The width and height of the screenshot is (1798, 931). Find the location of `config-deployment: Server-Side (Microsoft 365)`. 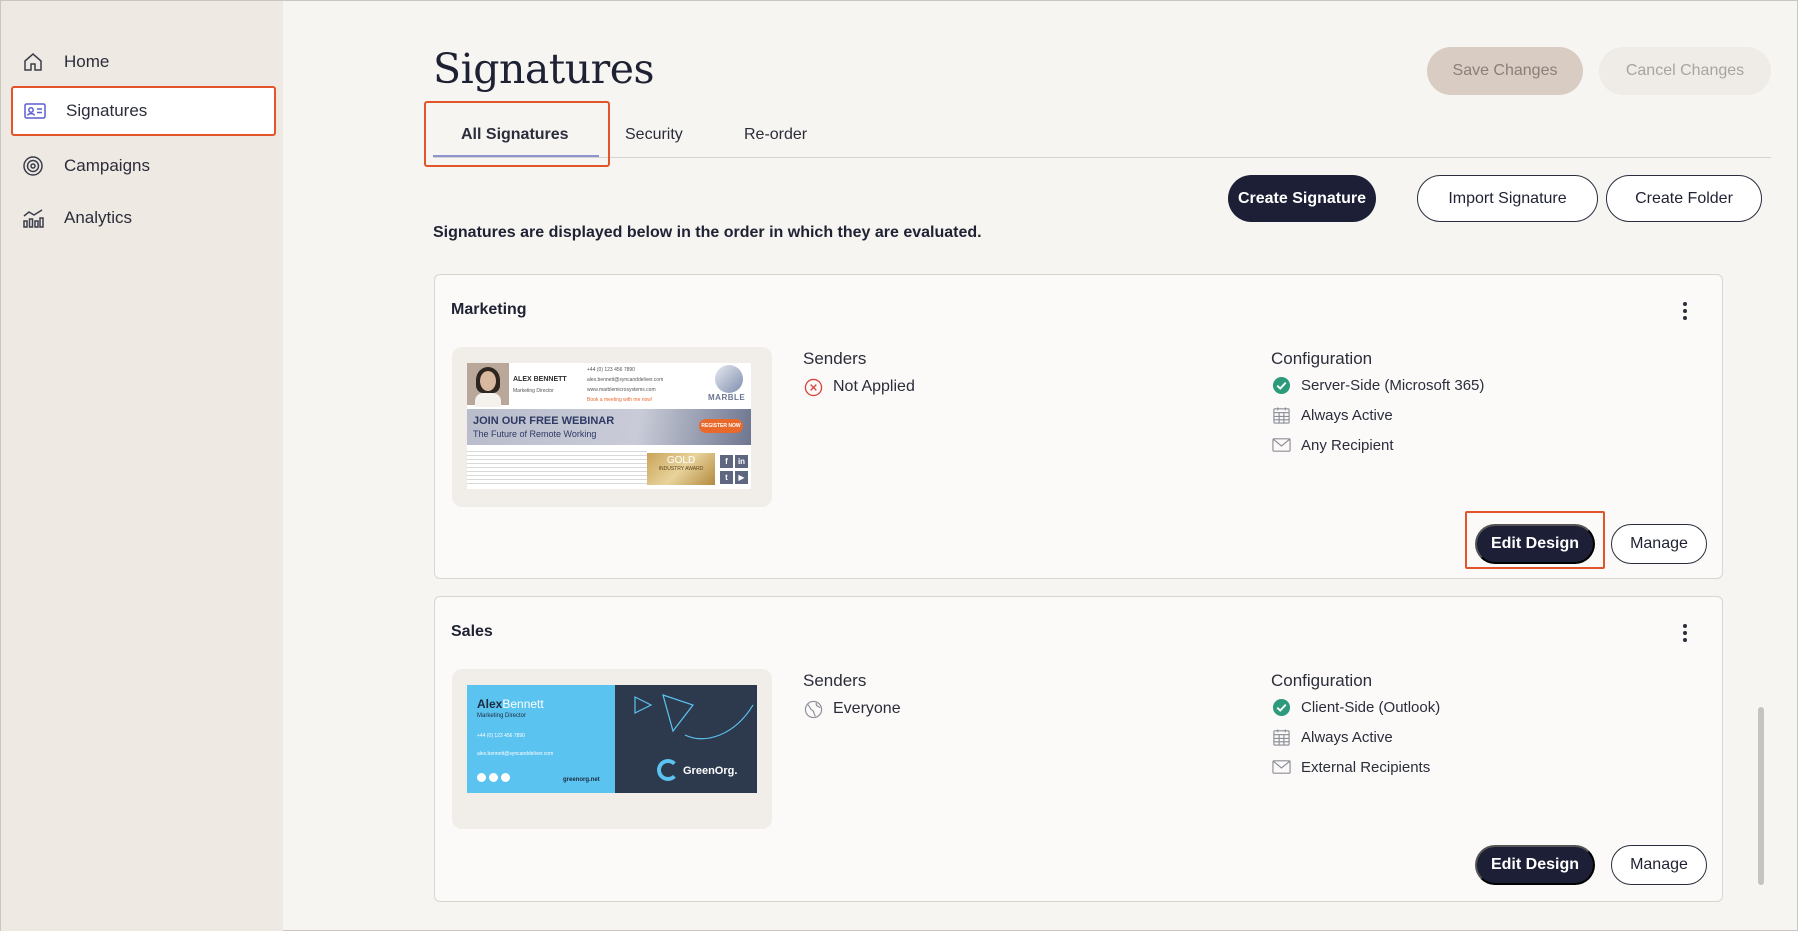

config-deployment: Server-Side (Microsoft 365) is located at coordinates (1377, 385).